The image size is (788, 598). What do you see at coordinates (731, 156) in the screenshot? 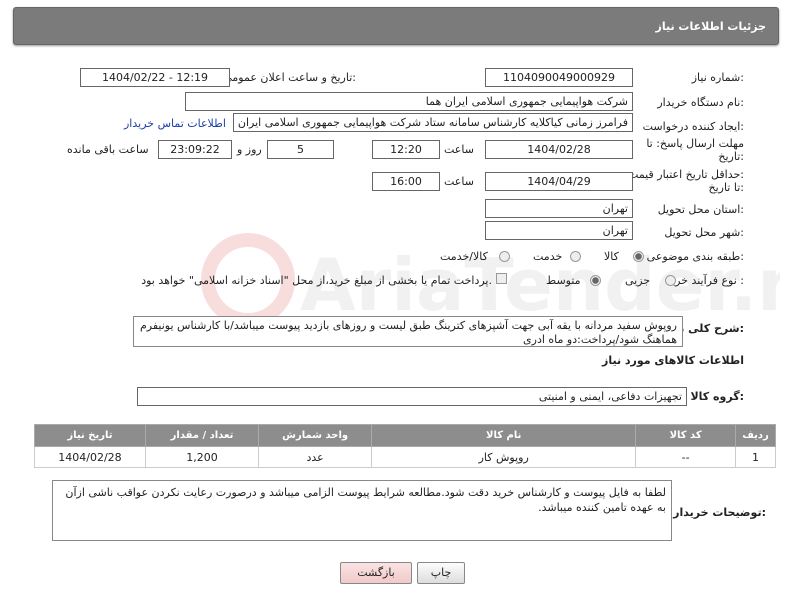
I see `deadline-label-date: تاریخ:` at bounding box center [731, 156].